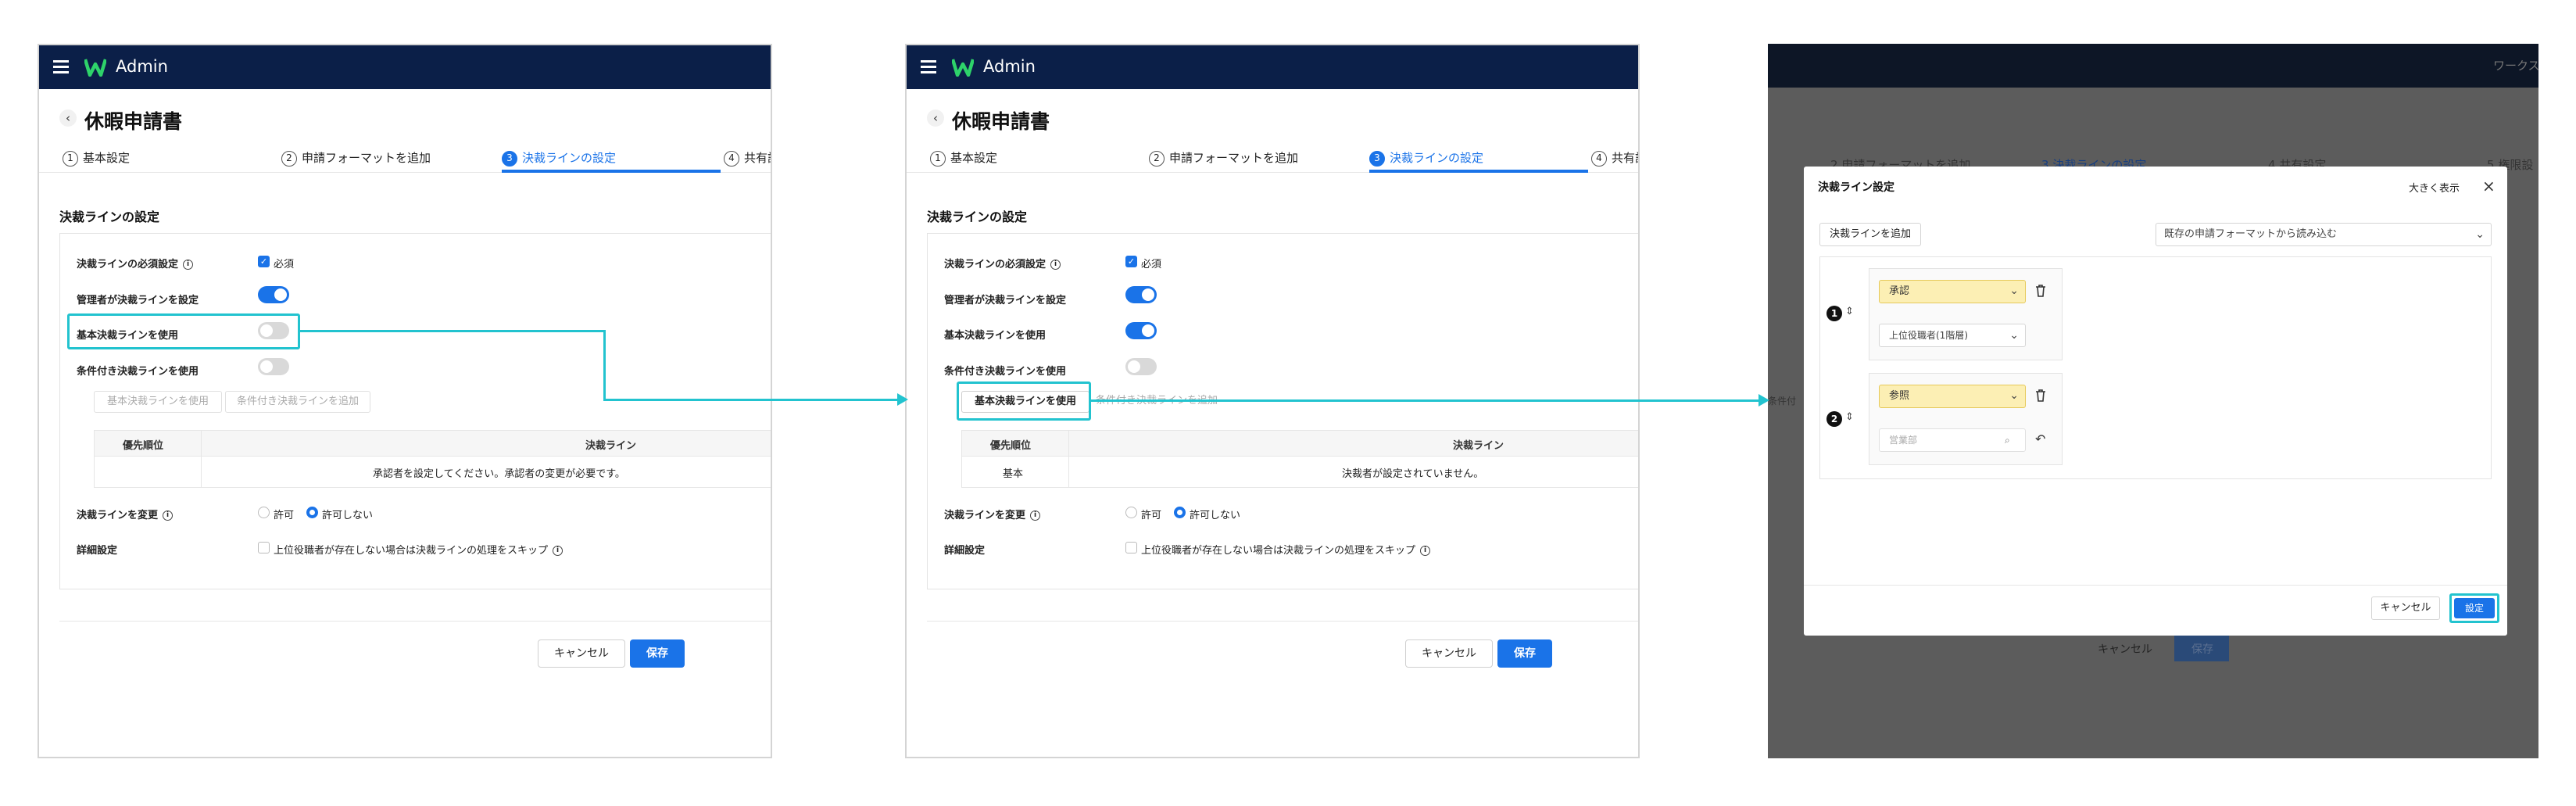  What do you see at coordinates (965, 551) in the screenshot?
I see `detail-label: 詳細設定` at bounding box center [965, 551].